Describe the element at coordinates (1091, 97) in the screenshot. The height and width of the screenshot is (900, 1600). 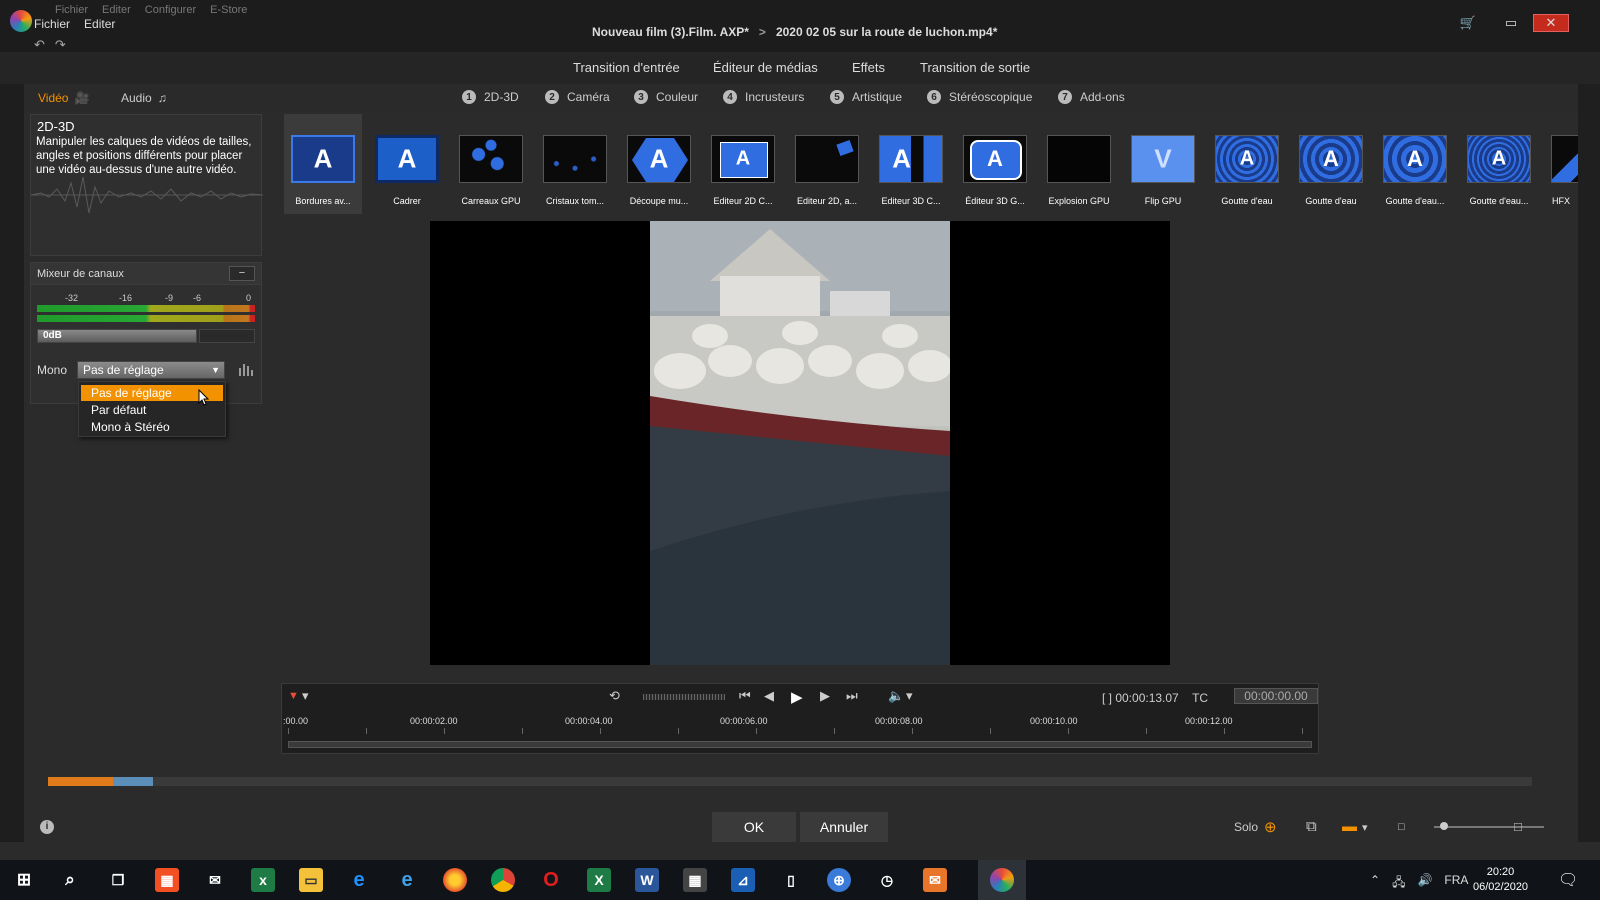
I see `category-add-ons: 7 Add-ons` at that location.